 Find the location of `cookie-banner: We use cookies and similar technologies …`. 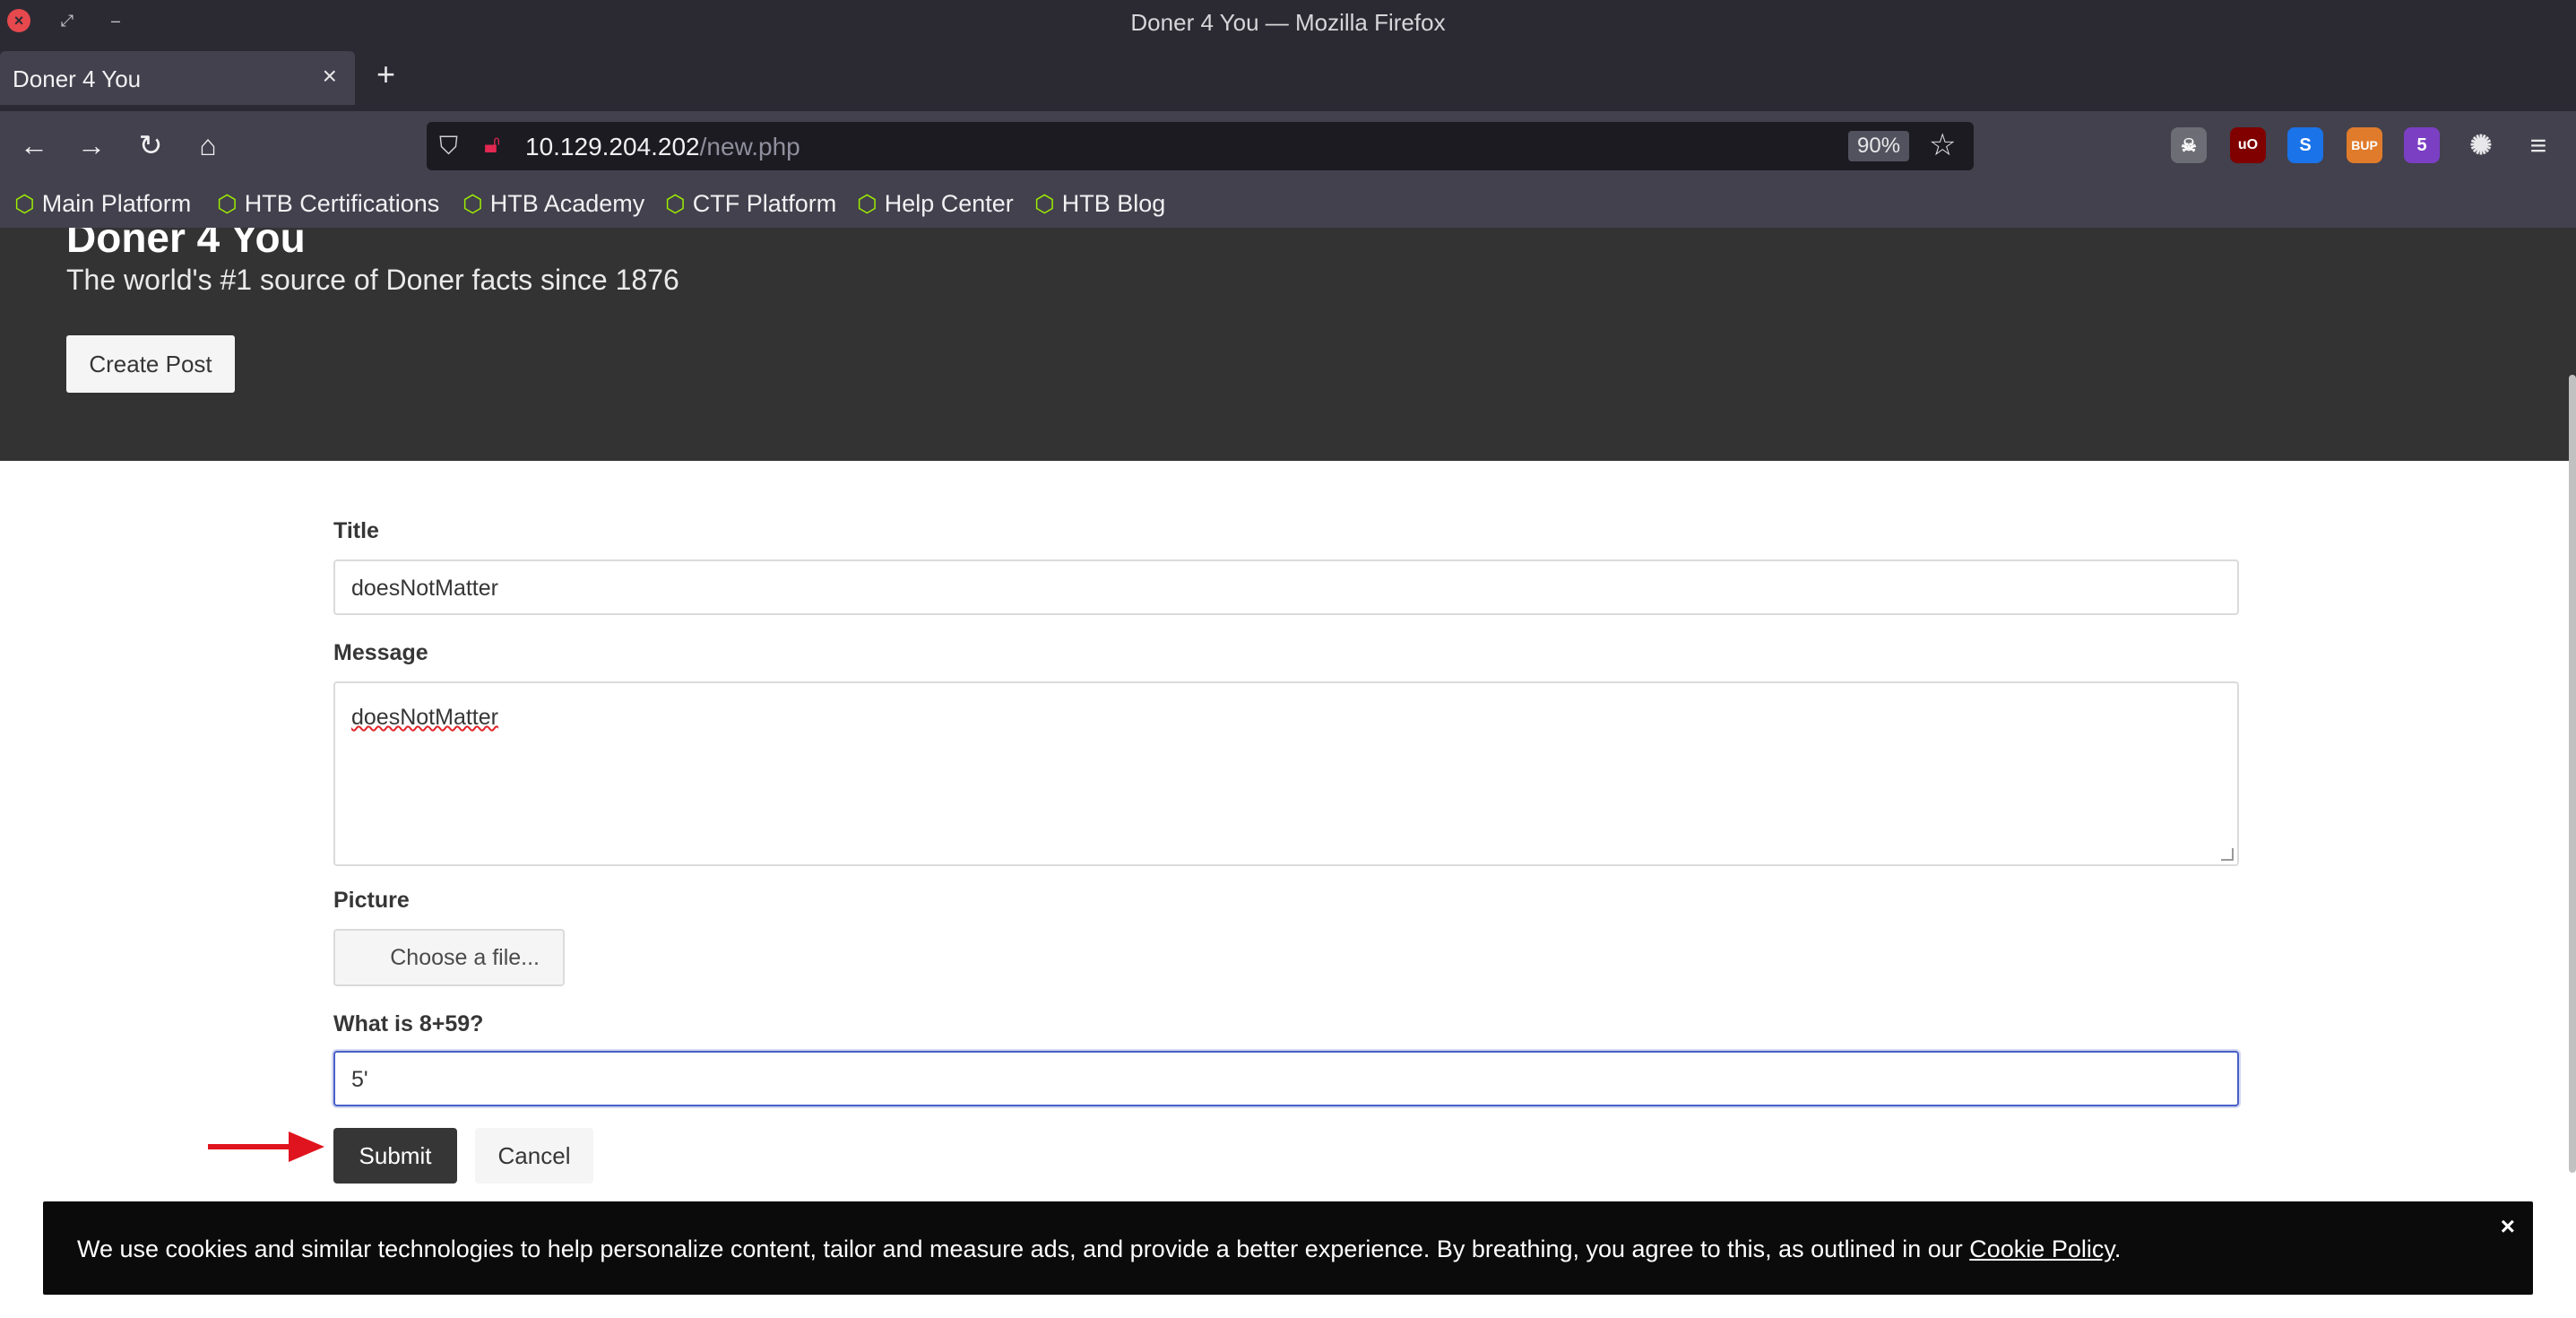

cookie-banner: We use cookies and similar technologies … is located at coordinates (1288, 1248).